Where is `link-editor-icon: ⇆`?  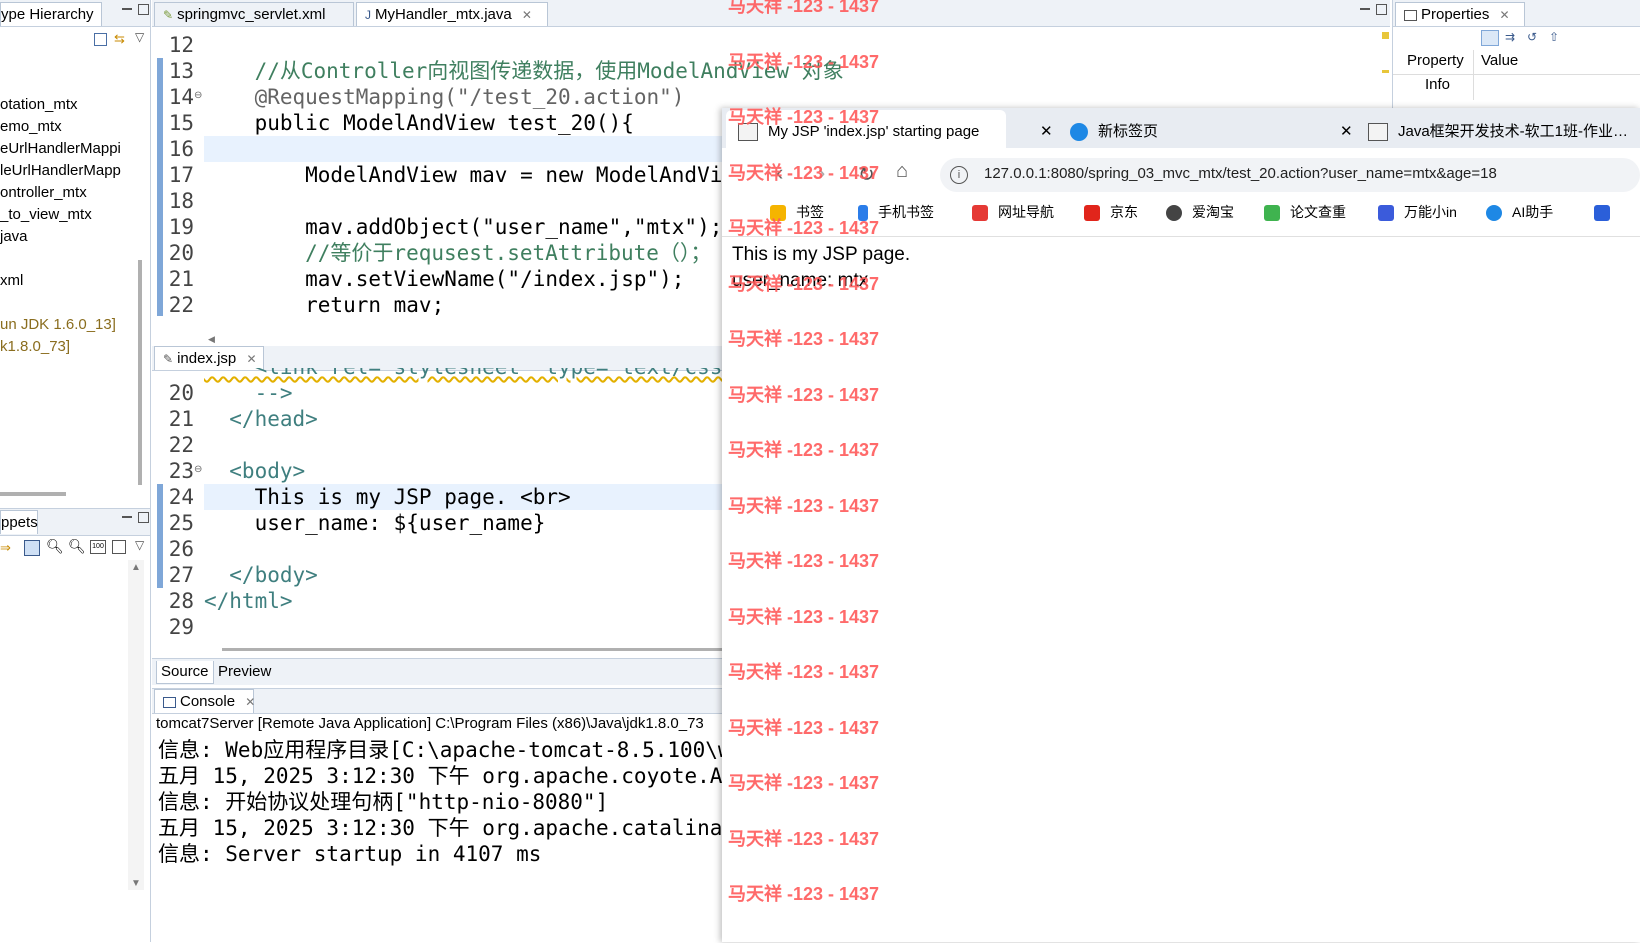 link-editor-icon: ⇆ is located at coordinates (121, 38).